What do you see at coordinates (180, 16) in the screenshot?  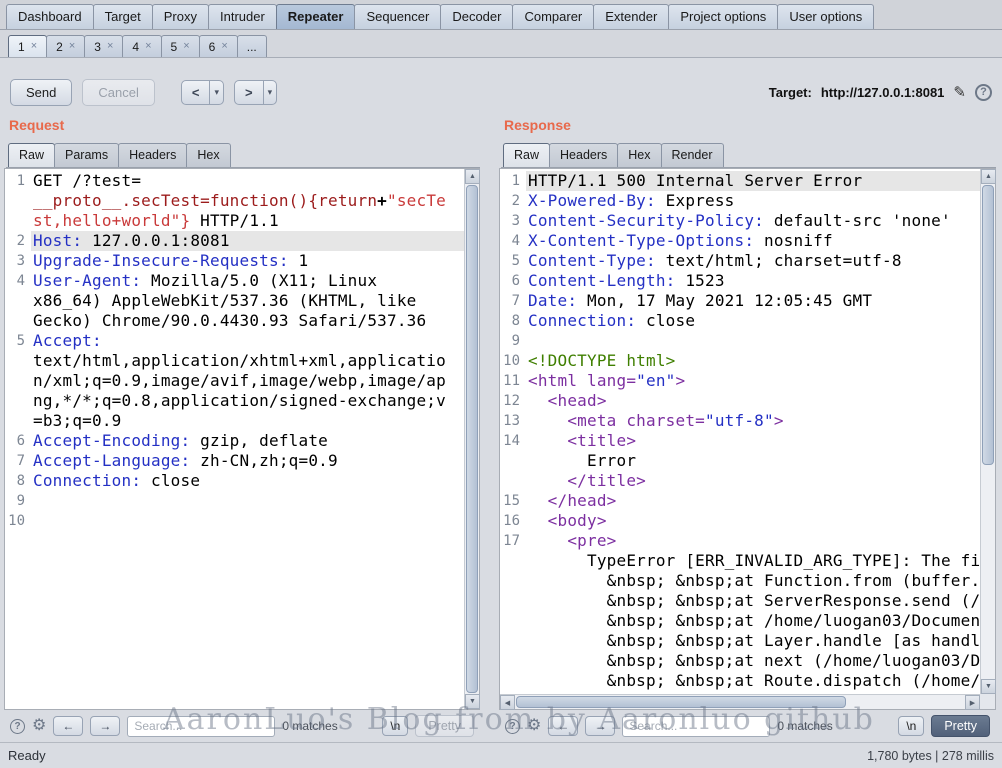 I see `tab-proxy: Proxy` at bounding box center [180, 16].